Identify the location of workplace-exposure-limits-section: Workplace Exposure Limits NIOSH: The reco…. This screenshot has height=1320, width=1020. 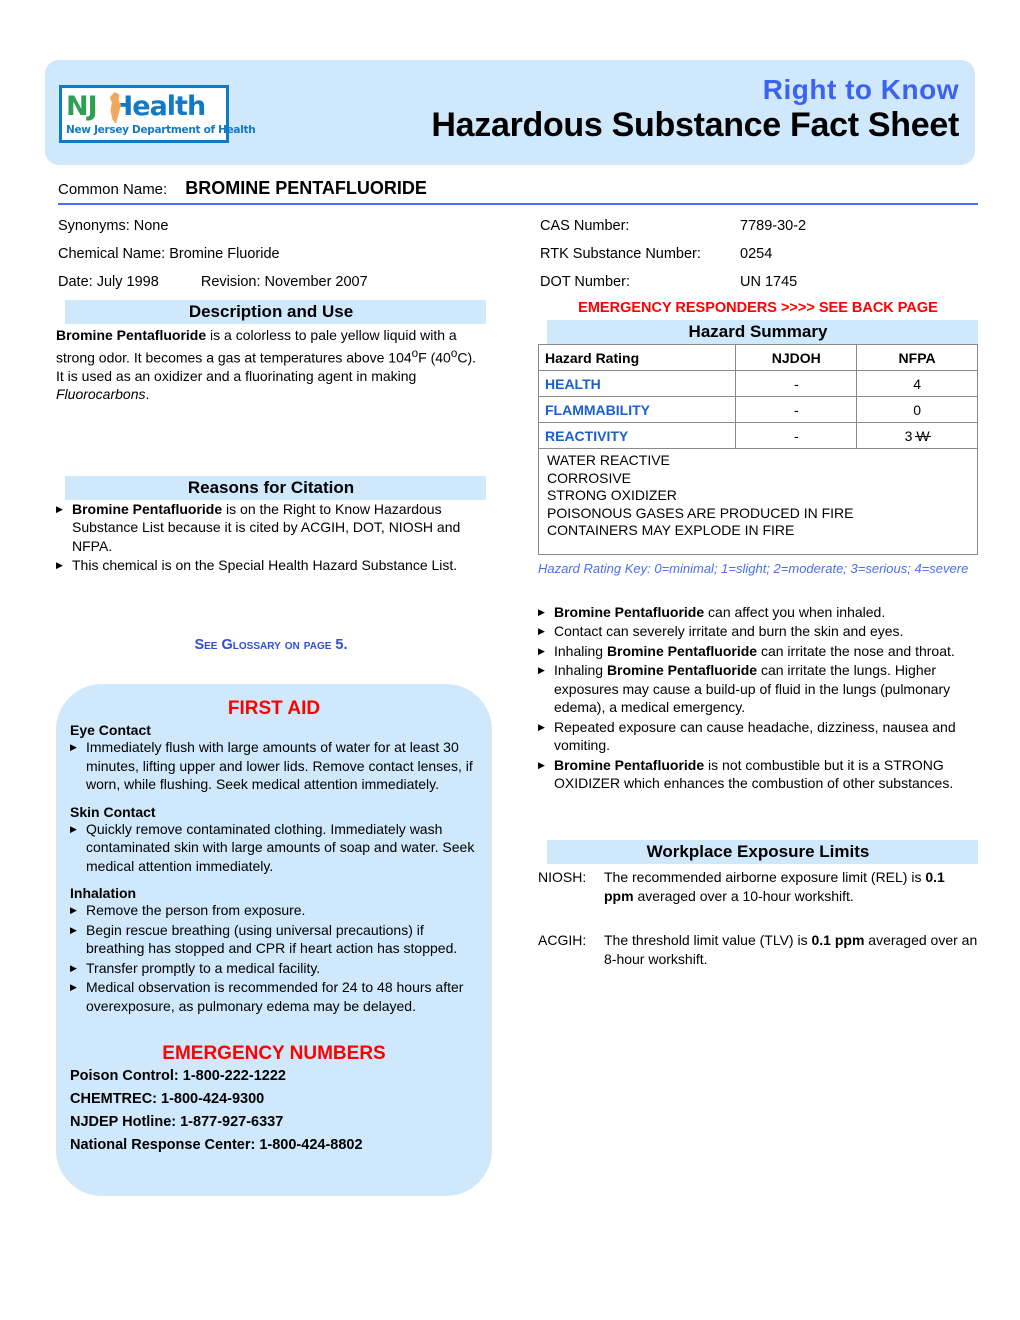
(758, 904).